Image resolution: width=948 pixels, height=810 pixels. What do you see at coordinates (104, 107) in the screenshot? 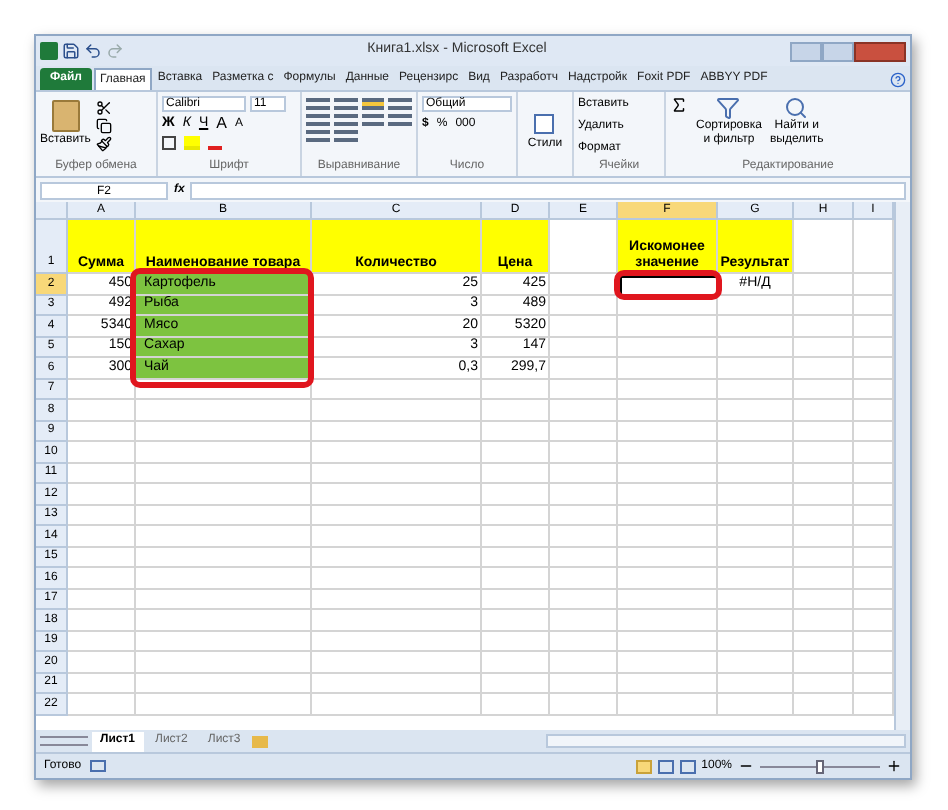
I see `cut-icon` at bounding box center [104, 107].